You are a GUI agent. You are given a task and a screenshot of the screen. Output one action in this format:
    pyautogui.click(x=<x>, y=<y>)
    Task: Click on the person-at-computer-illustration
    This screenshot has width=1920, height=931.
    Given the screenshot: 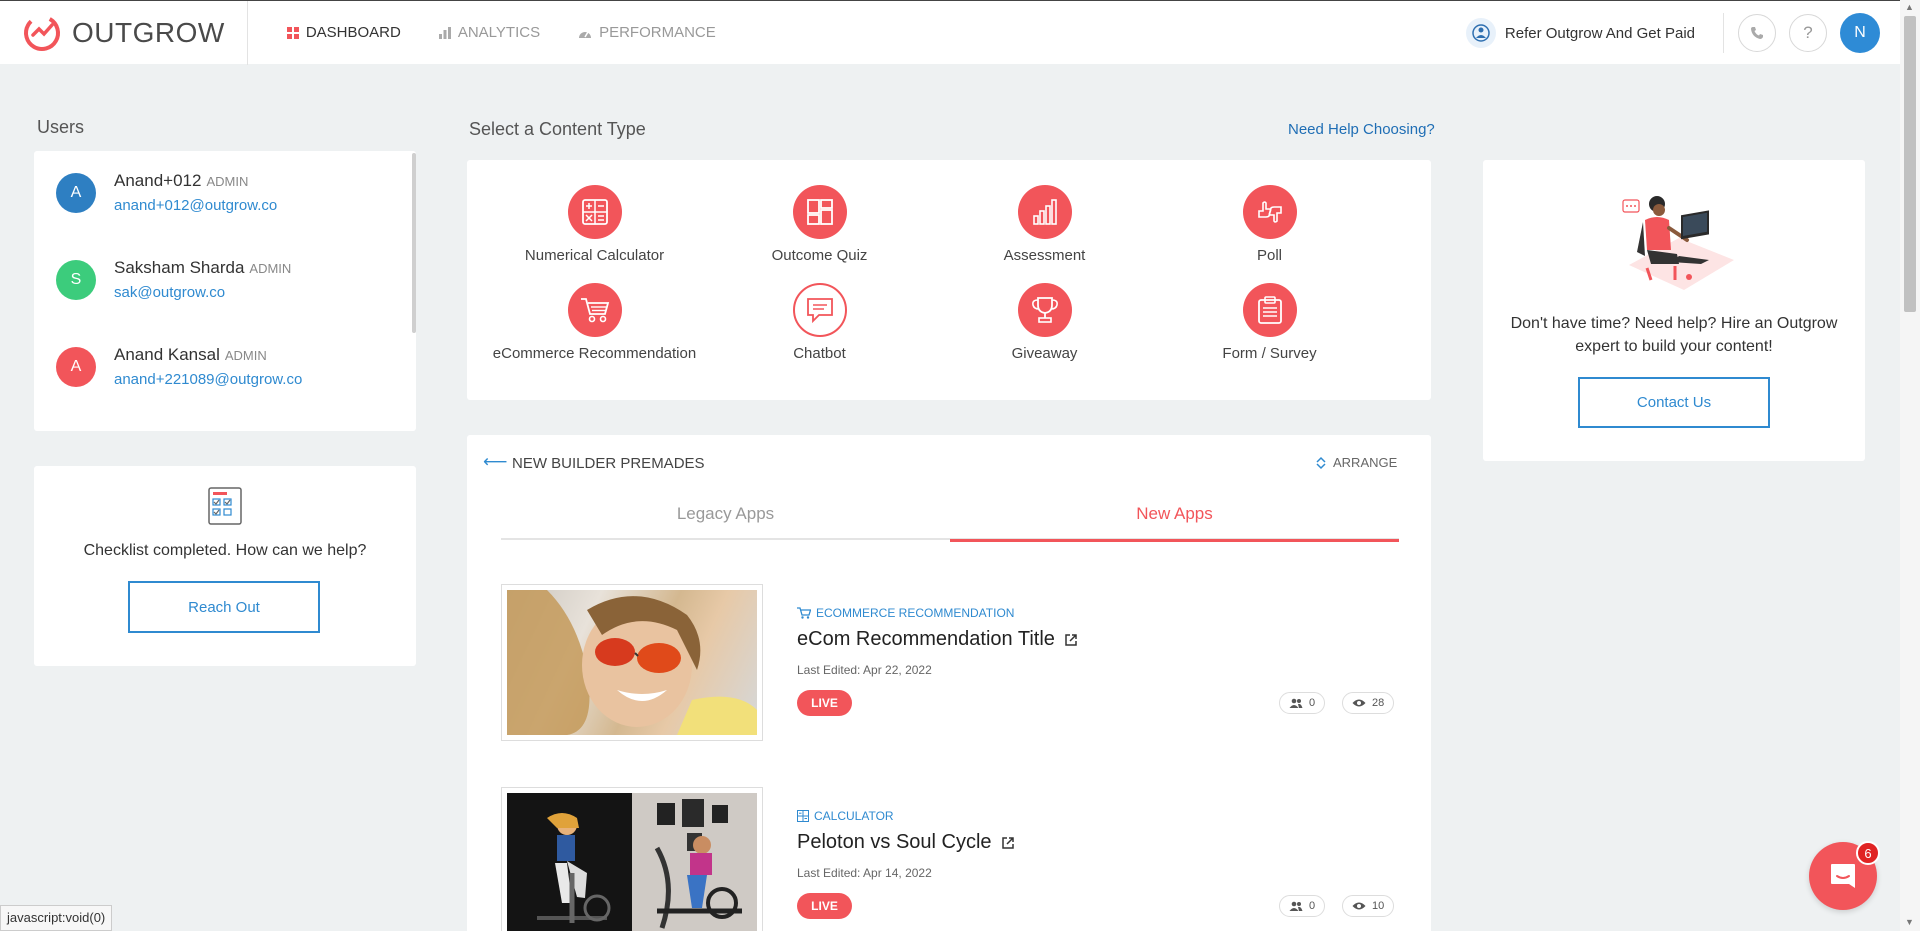 What is the action you would take?
    pyautogui.click(x=1678, y=243)
    